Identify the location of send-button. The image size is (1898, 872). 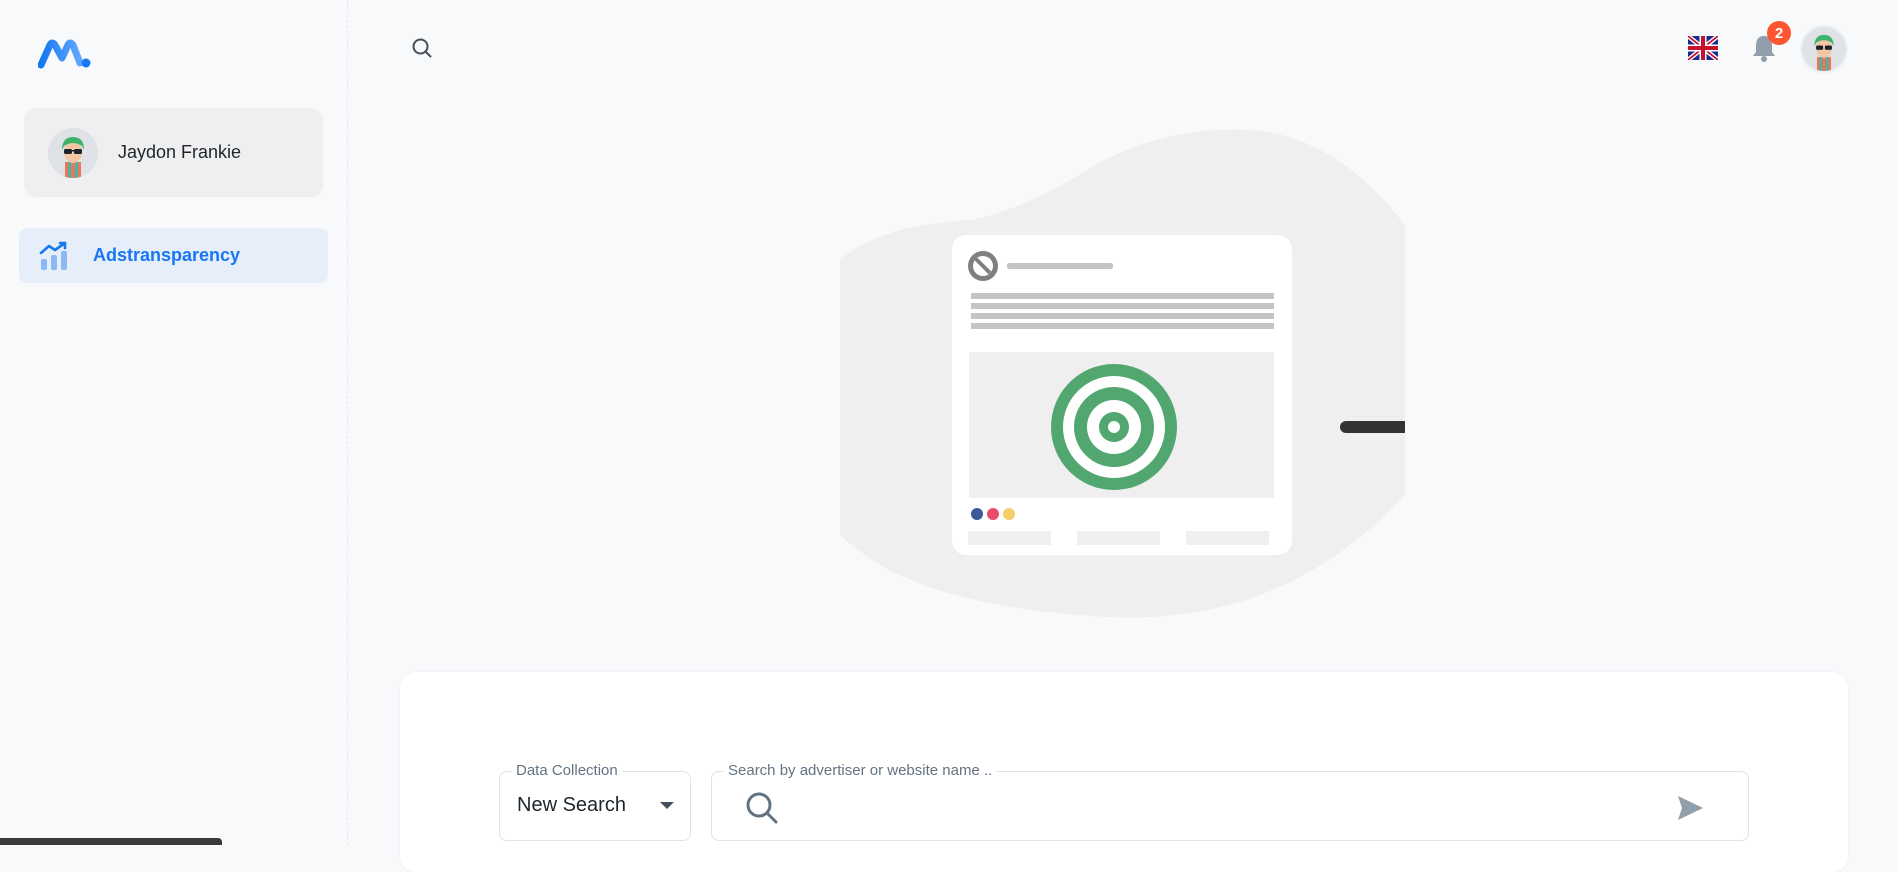
(1690, 808).